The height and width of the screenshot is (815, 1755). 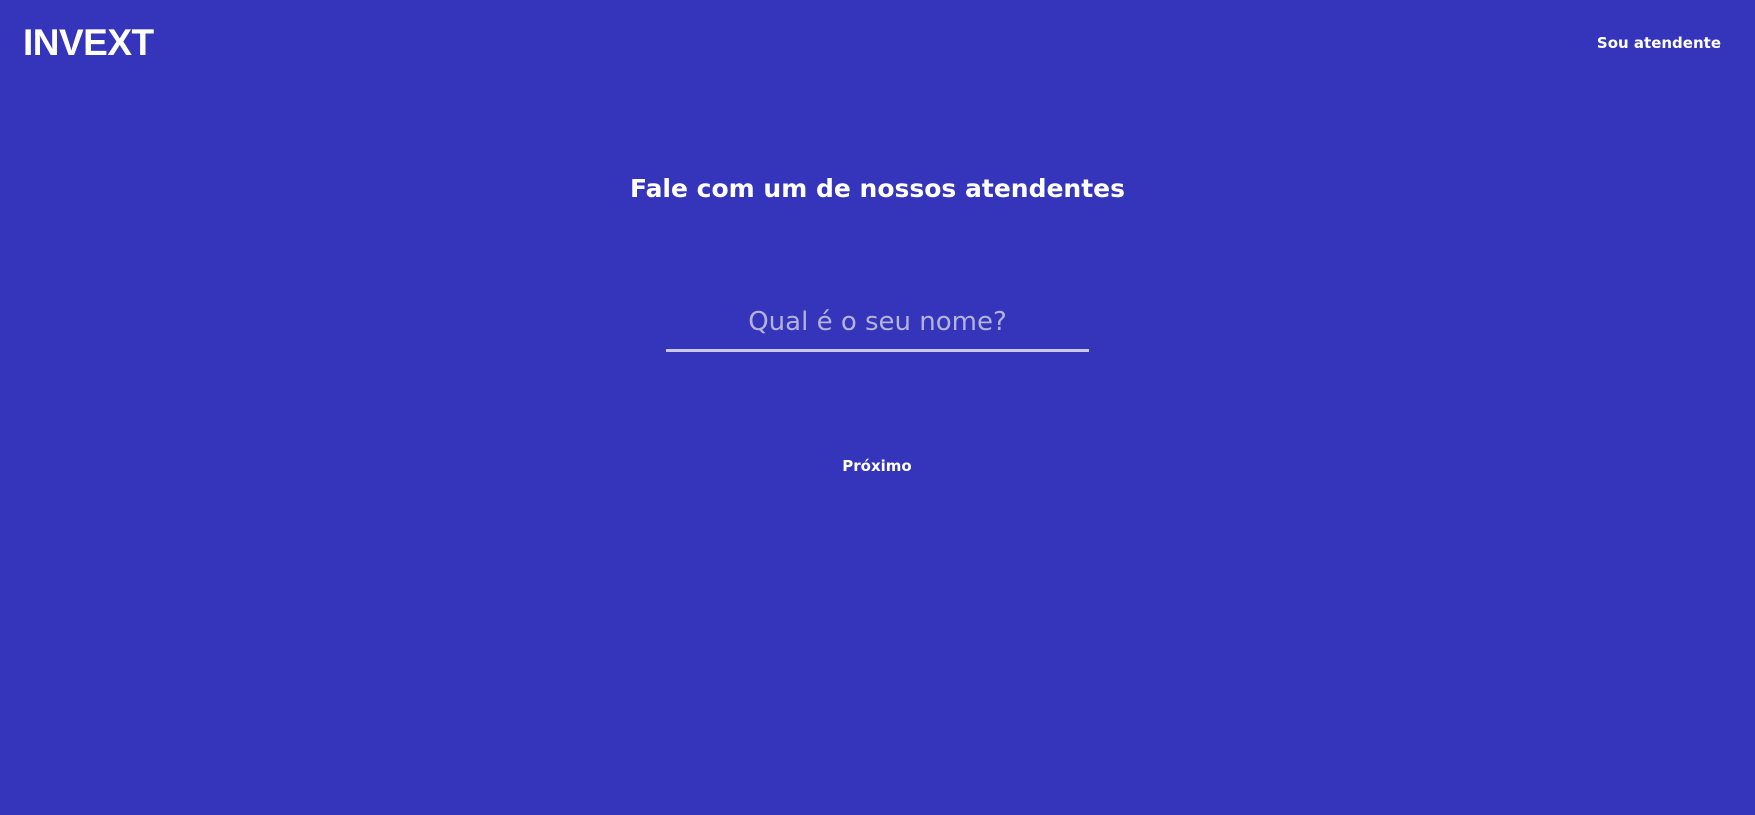 I want to click on name-input, so click(x=877, y=327).